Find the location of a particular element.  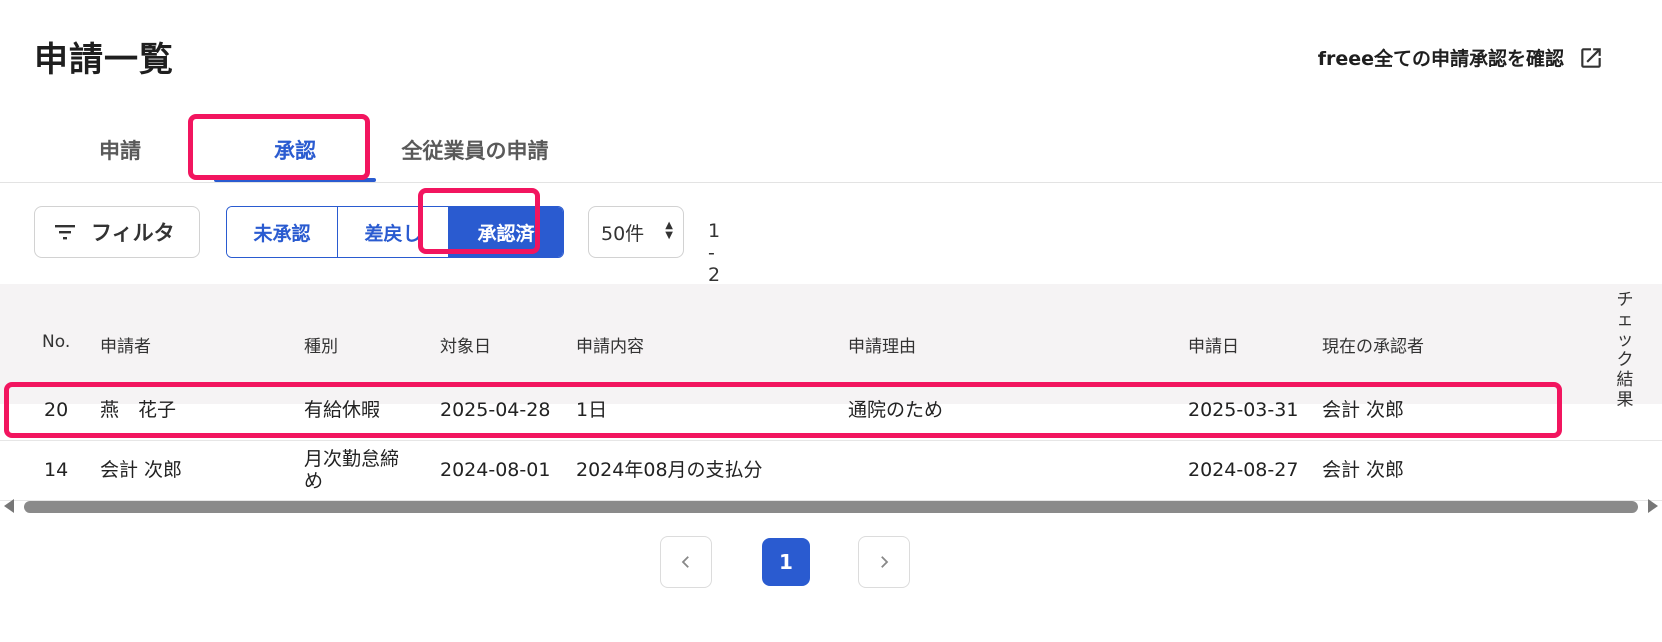

status-approved-button: 承認済 is located at coordinates (506, 232).